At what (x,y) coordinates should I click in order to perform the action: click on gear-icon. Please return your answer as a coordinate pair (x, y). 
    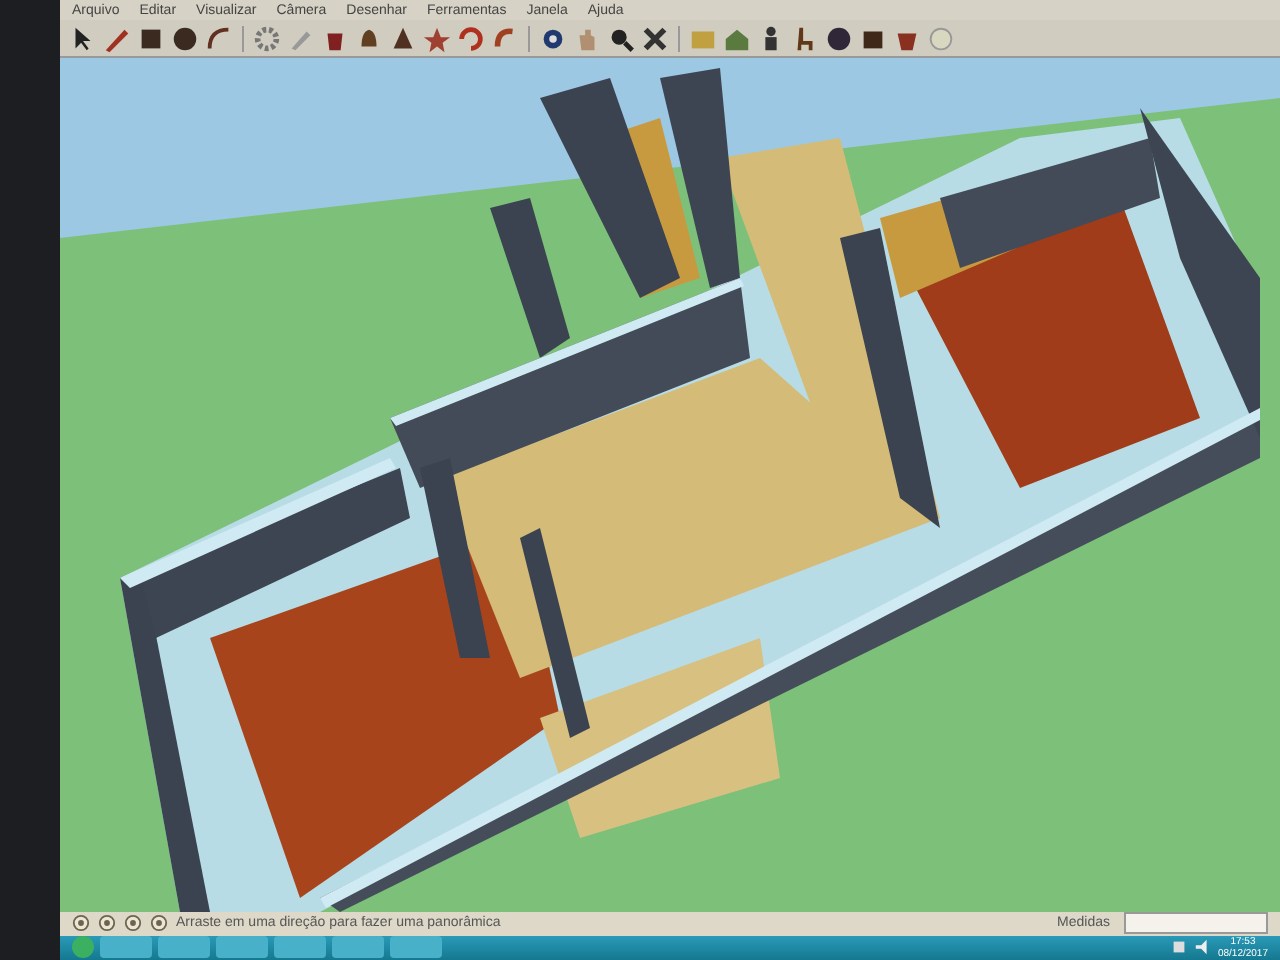
    Looking at the image, I should click on (267, 38).